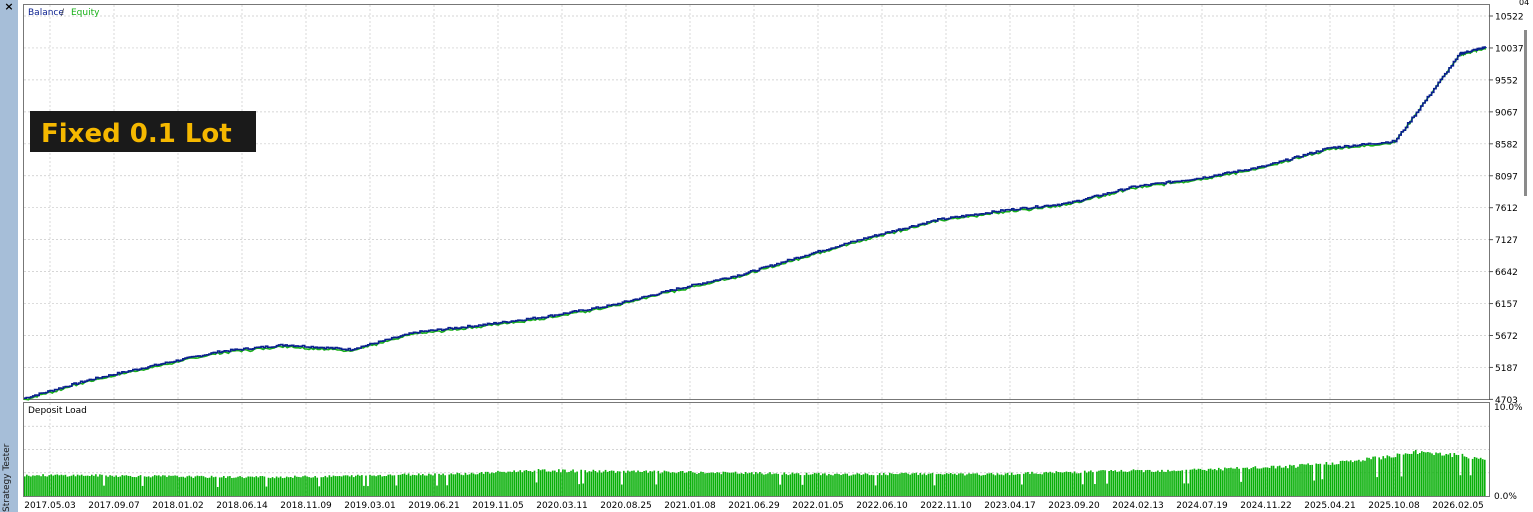 This screenshot has height=512, width=1533. Describe the element at coordinates (1506, 337) in the screenshot. I see `y-tick-label: 5672` at that location.